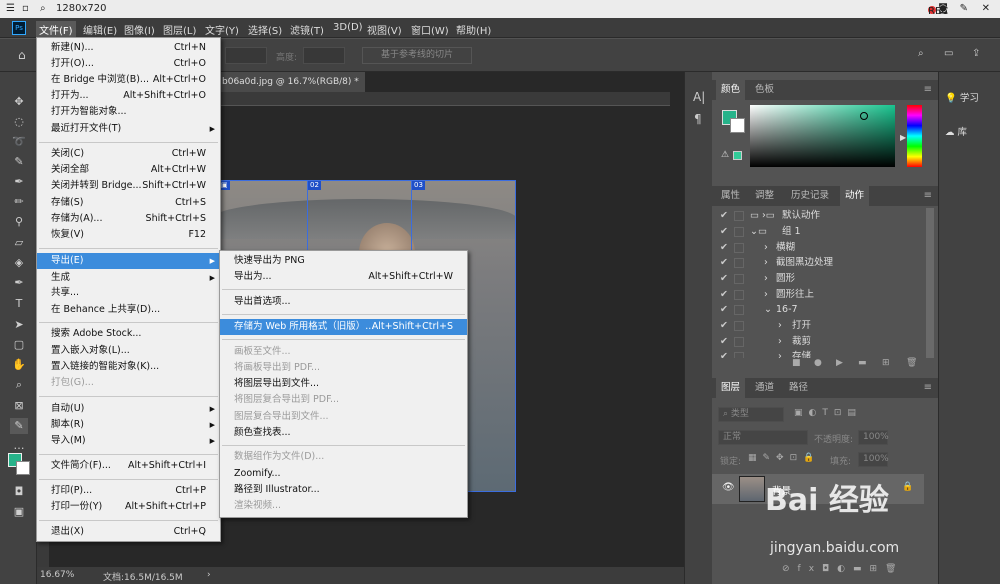  What do you see at coordinates (43, 8) in the screenshot?
I see `search-icon: ⌕` at bounding box center [43, 8].